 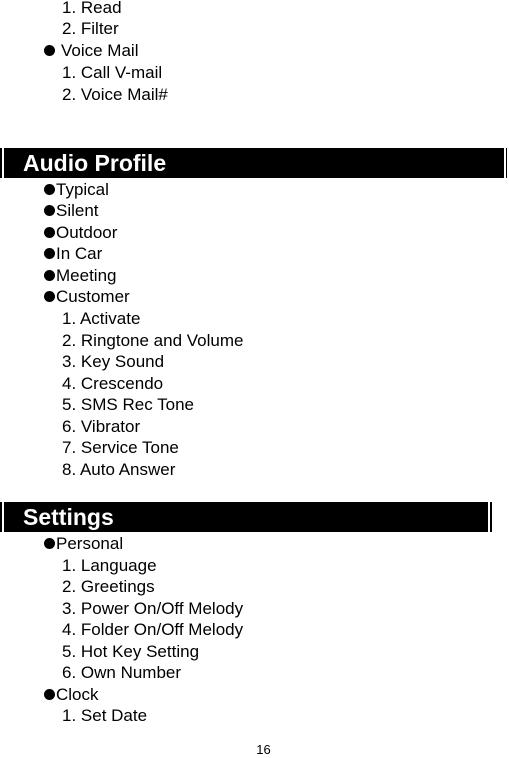 I want to click on list-item: 2. Greetings, so click(x=108, y=586).